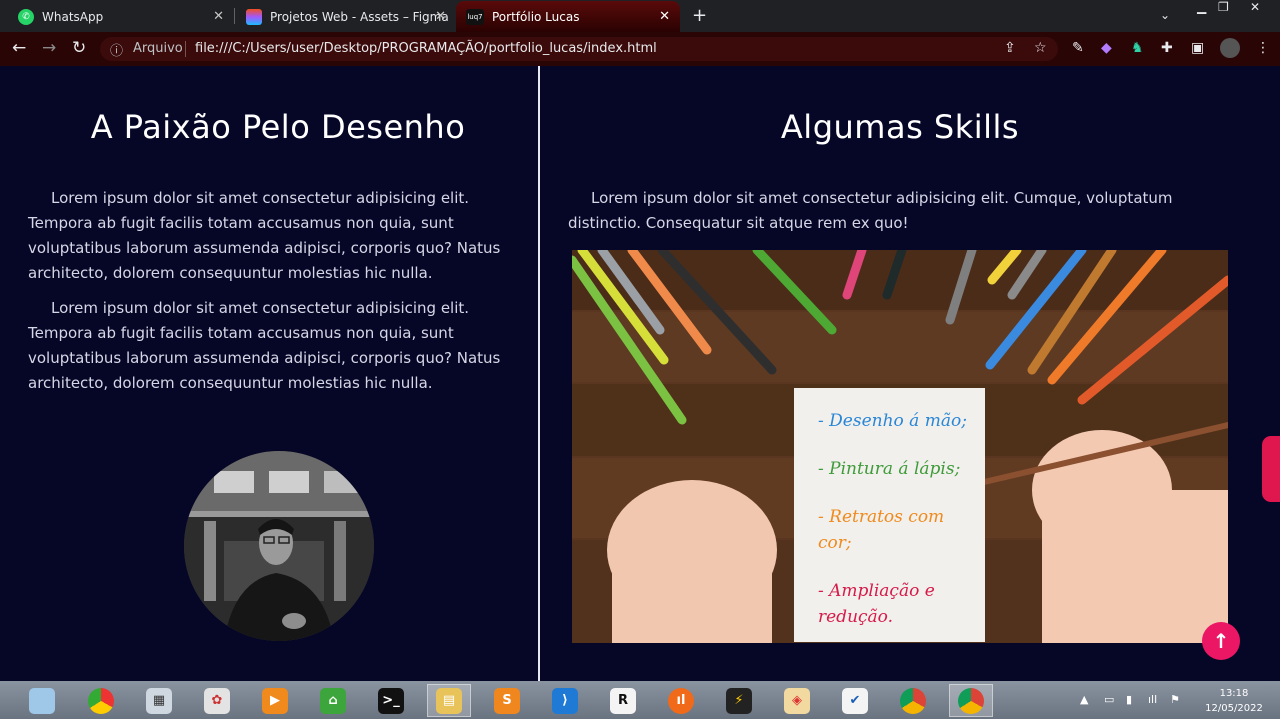 This screenshot has height=719, width=1280. I want to click on arrow-up-icon: ↑, so click(1221, 641).